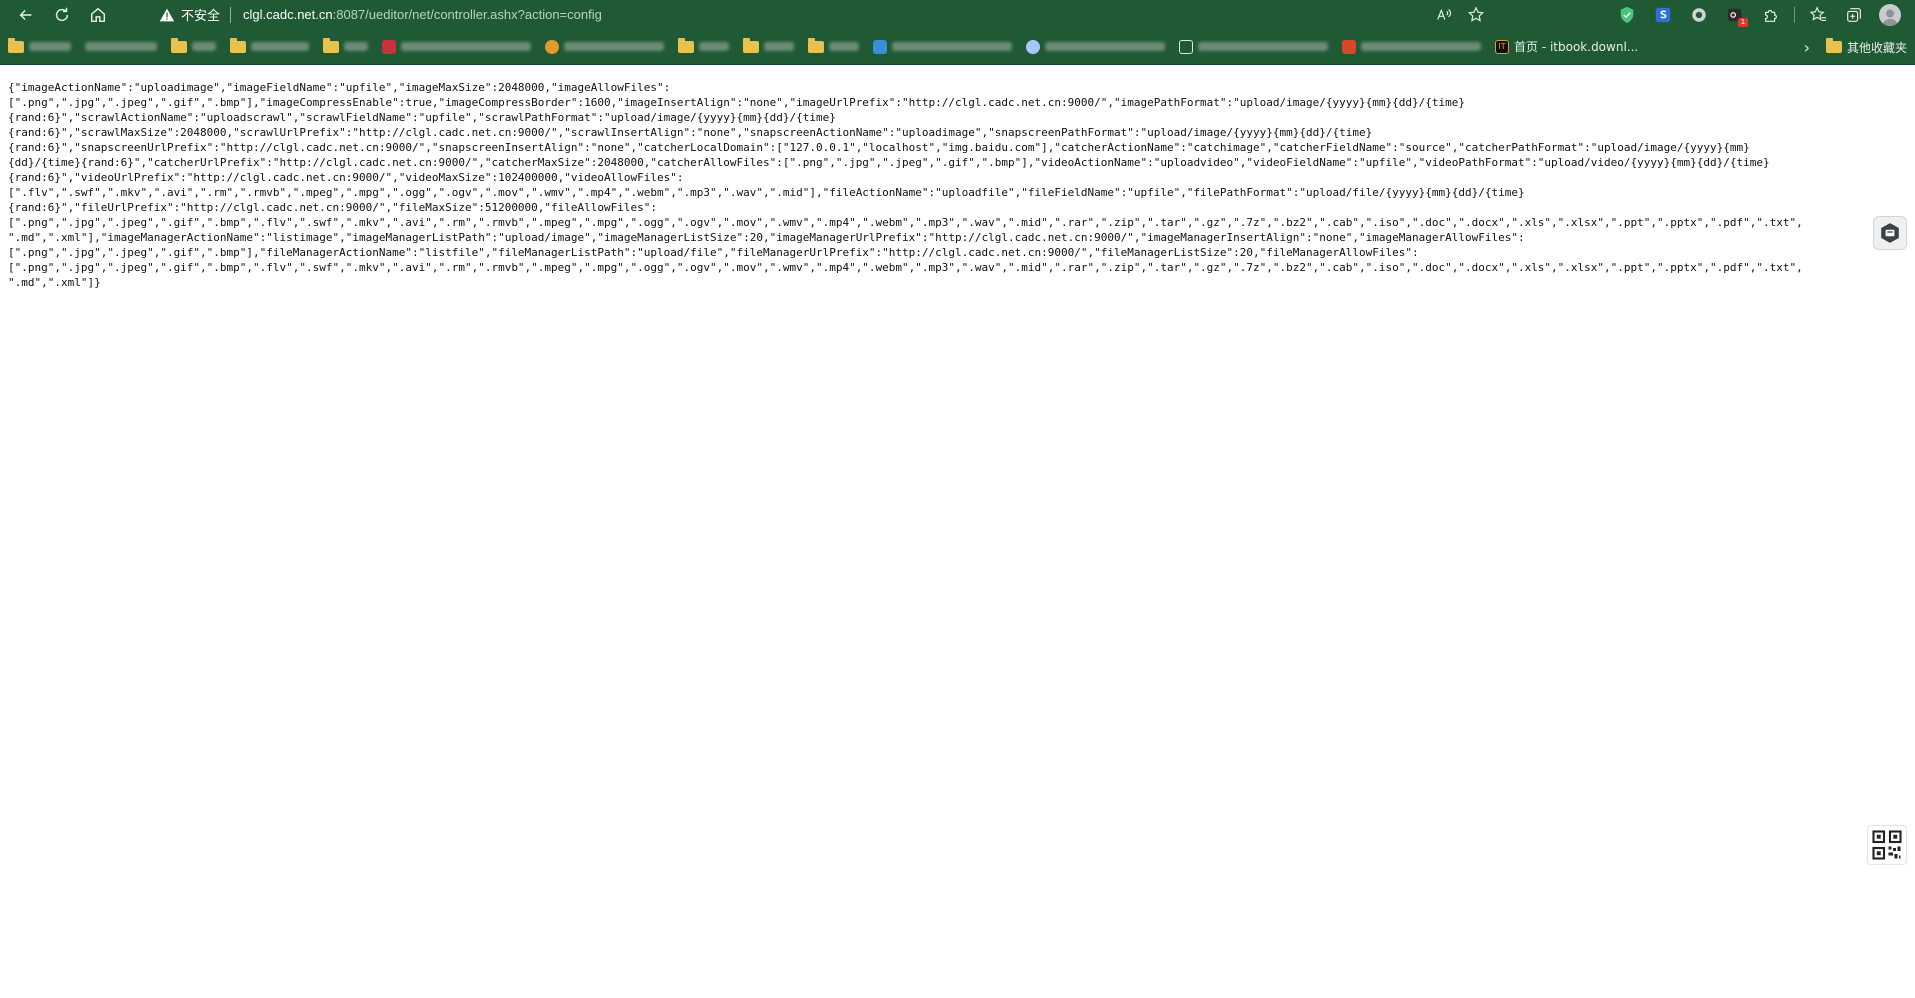  I want to click on read-aloud-icon, so click(1444, 15).